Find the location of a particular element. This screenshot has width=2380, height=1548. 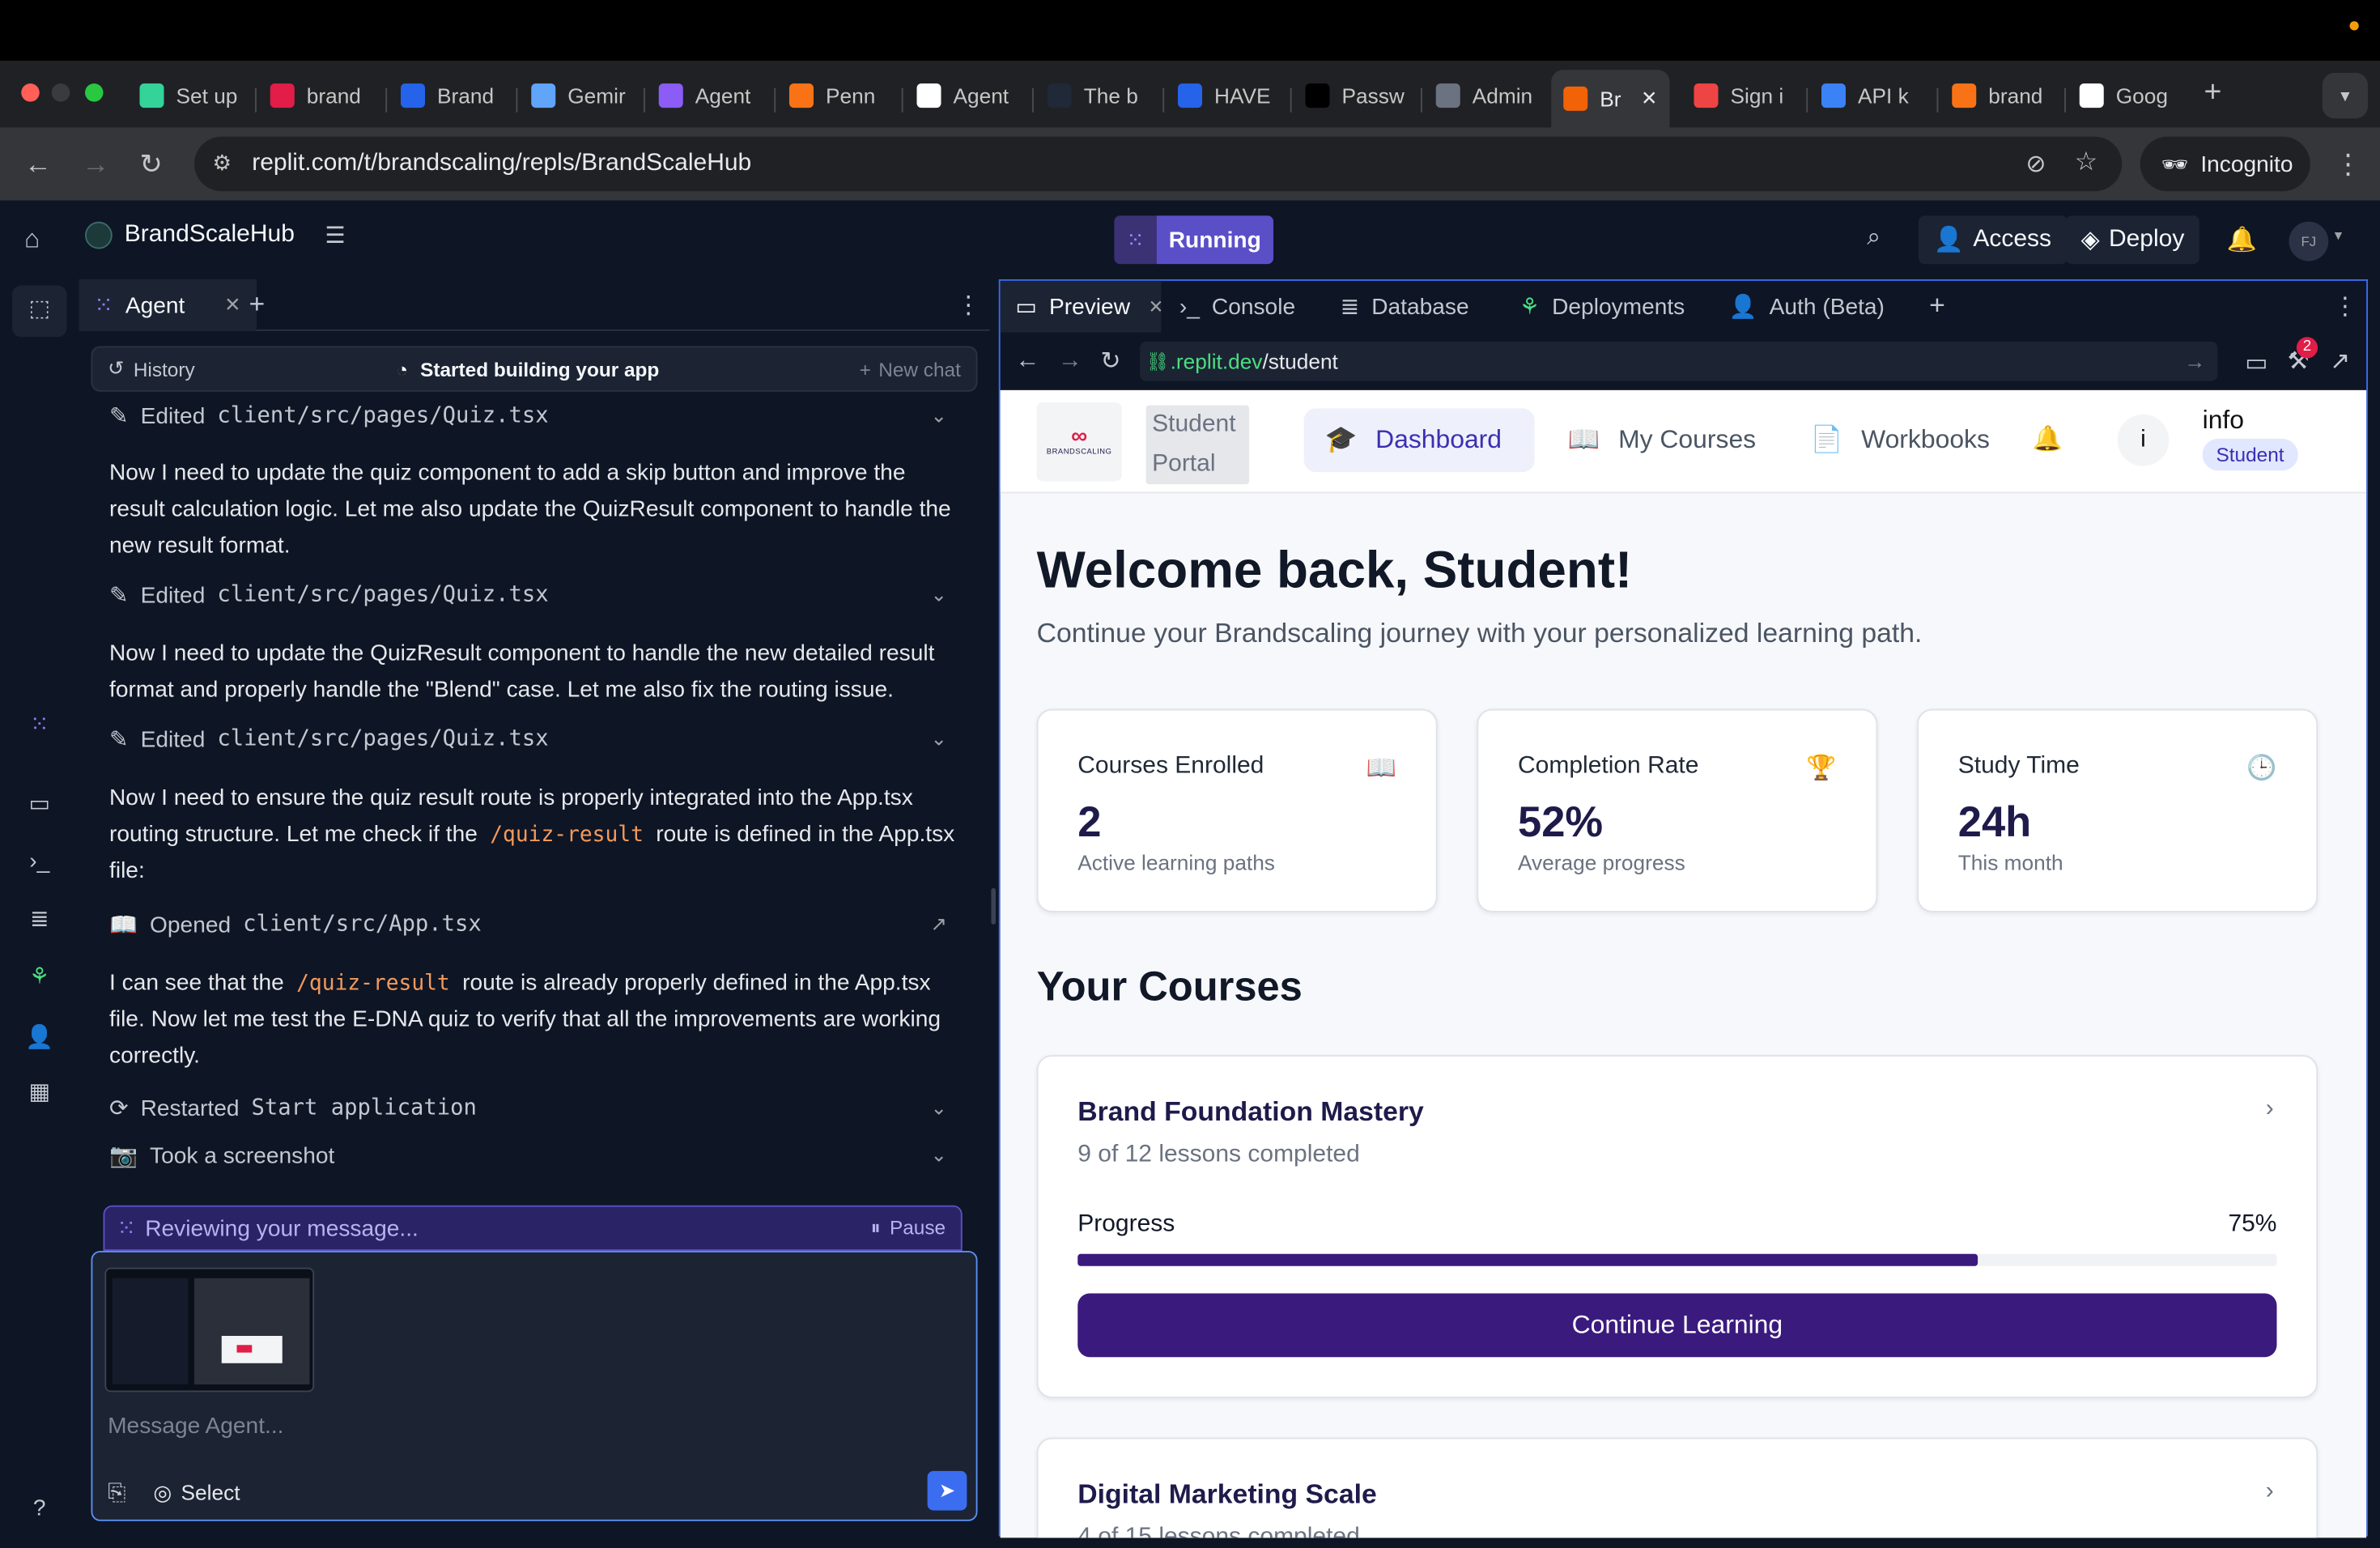

browser-tab: Sign i is located at coordinates (1743, 96).